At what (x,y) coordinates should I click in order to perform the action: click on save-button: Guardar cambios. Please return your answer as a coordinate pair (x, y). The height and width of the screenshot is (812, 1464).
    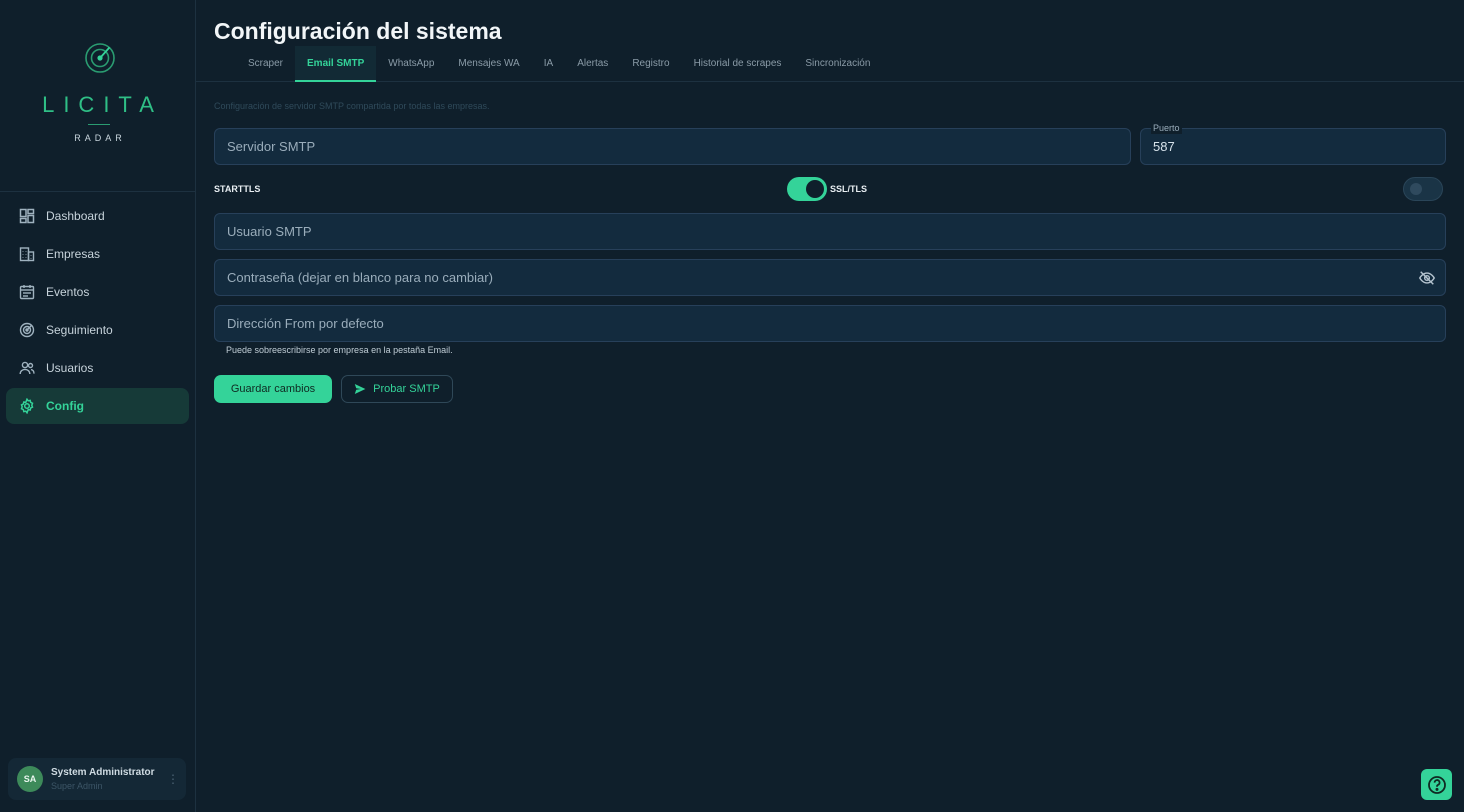
    Looking at the image, I should click on (273, 389).